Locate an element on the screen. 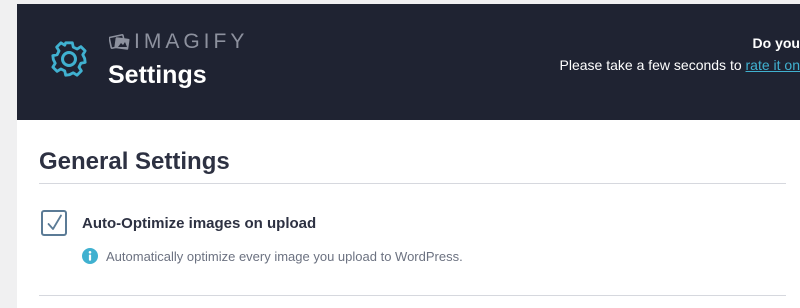  checkmark-icon is located at coordinates (54, 222).